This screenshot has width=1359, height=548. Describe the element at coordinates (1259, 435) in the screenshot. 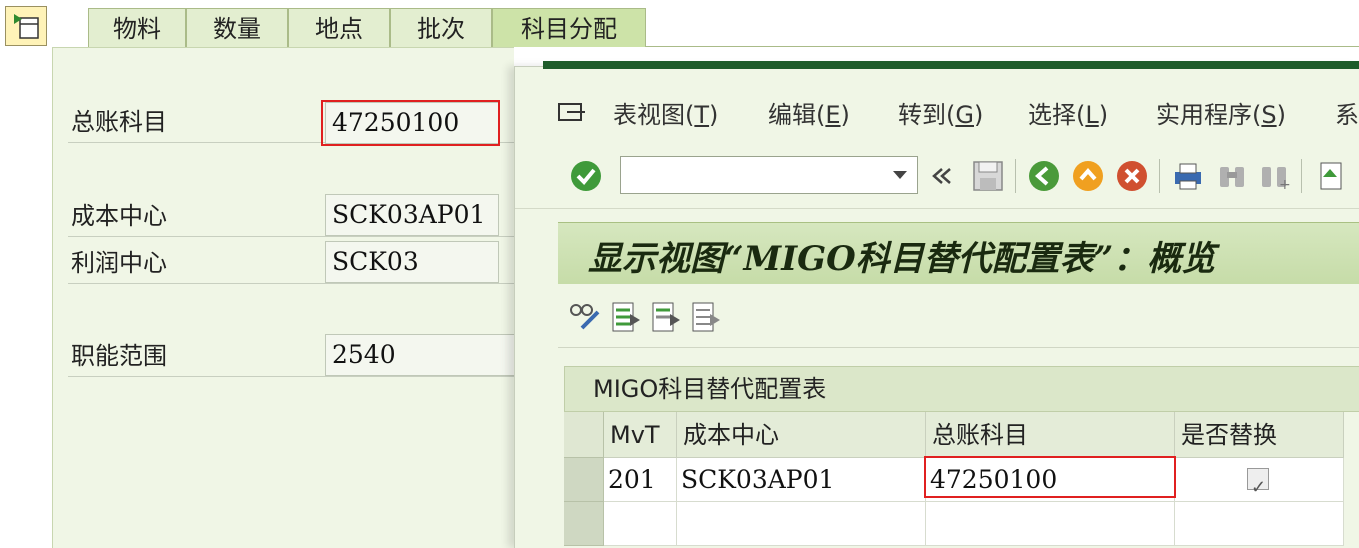

I see `column-header-replace: 是否替换` at that location.